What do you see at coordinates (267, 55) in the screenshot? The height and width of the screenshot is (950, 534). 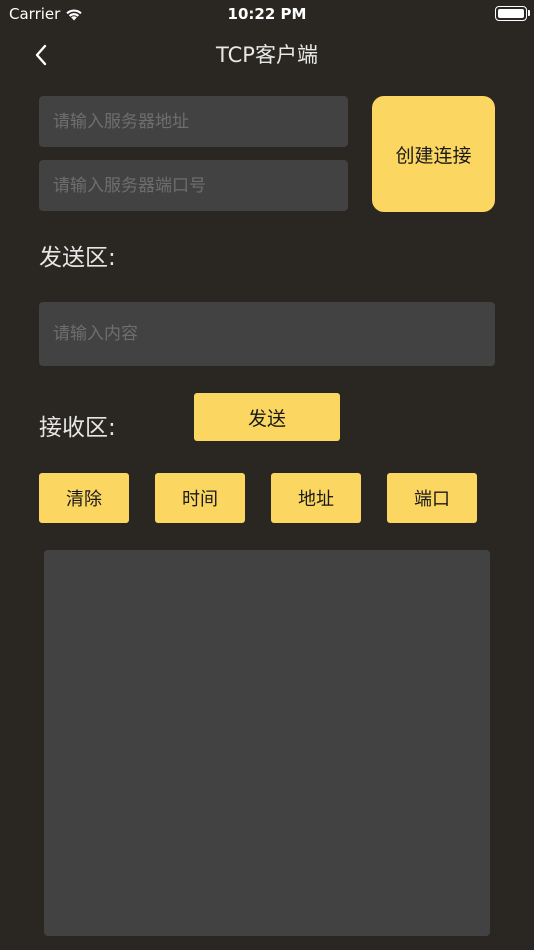 I see `page-title: TCP客户端` at bounding box center [267, 55].